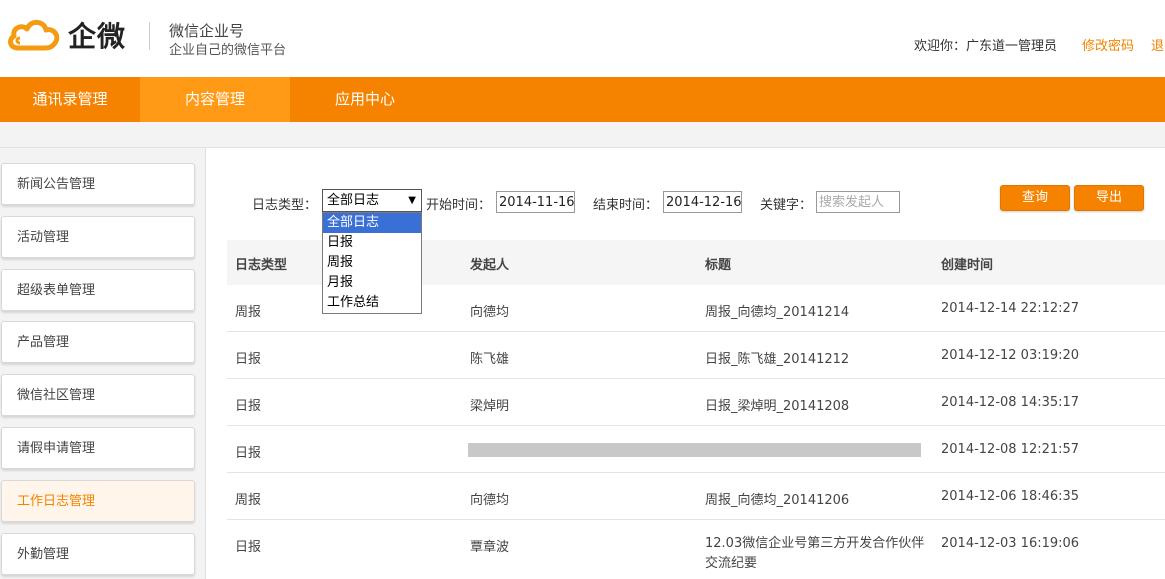  I want to click on welcome-text: 欢迎你：广东道一管理员, so click(986, 46).